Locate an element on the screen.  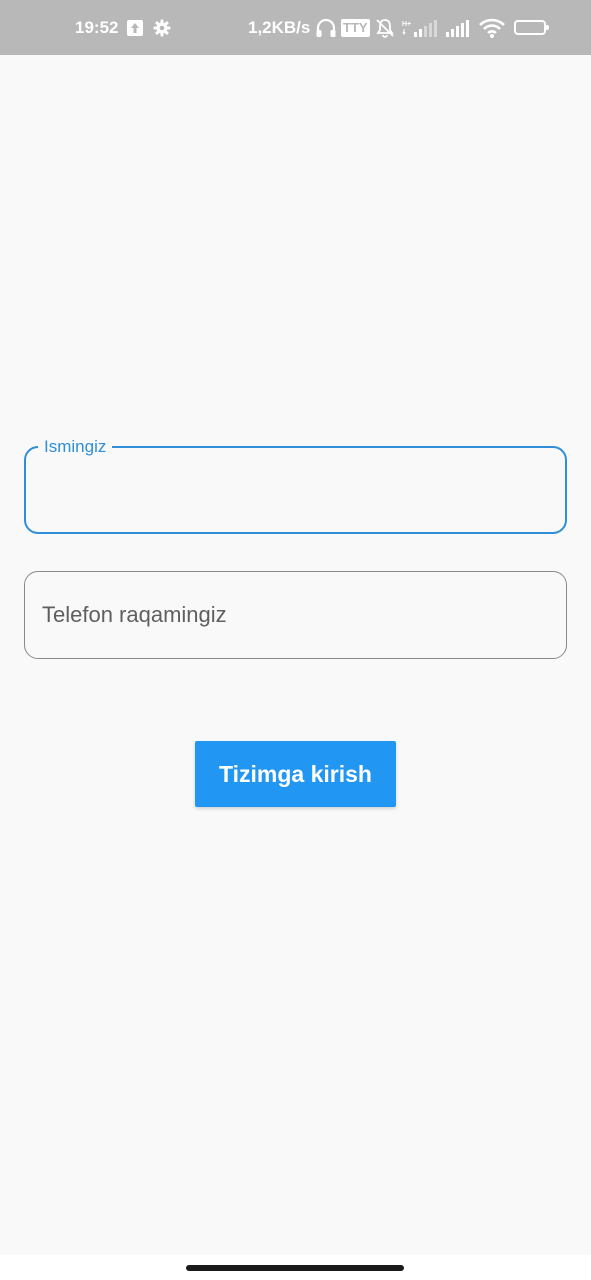
name-input is located at coordinates (295, 490).